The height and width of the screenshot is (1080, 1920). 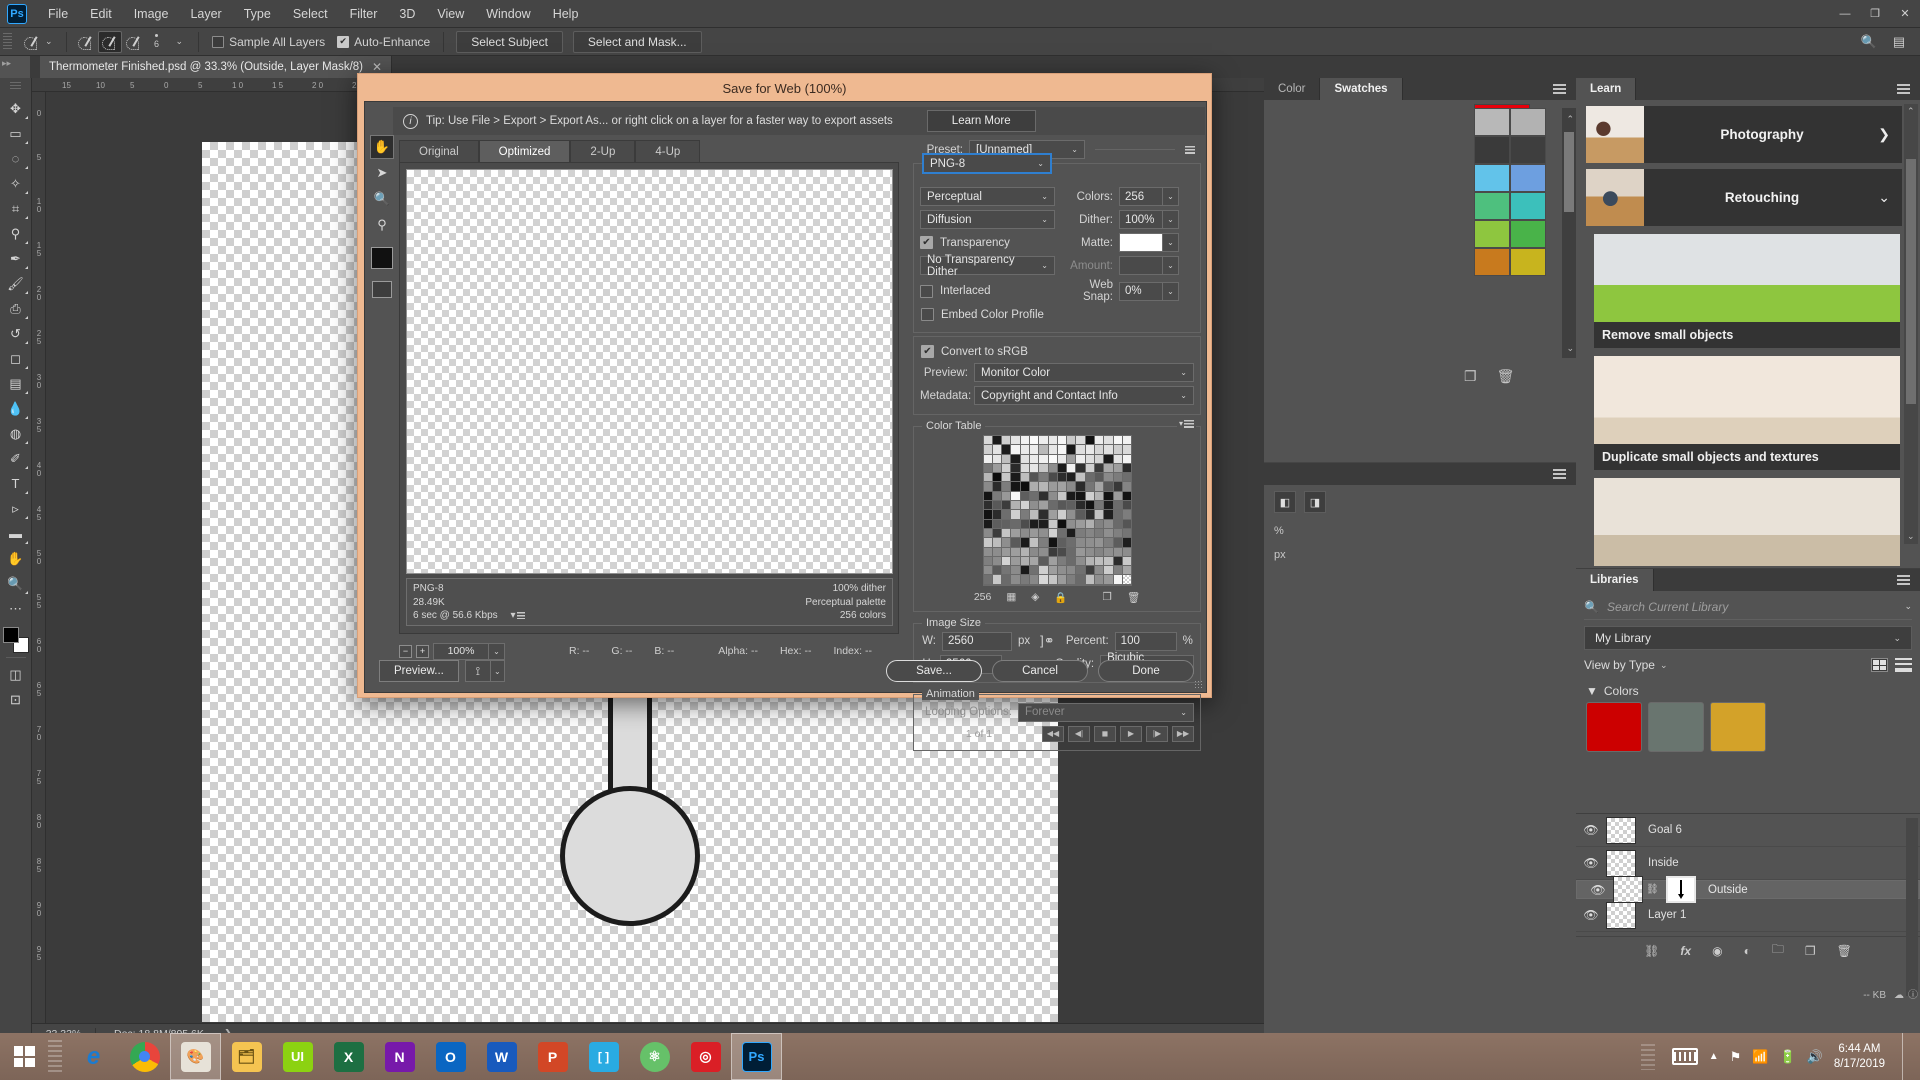 I want to click on constrain-proportions-icon: ]⚭, so click(x=1047, y=641).